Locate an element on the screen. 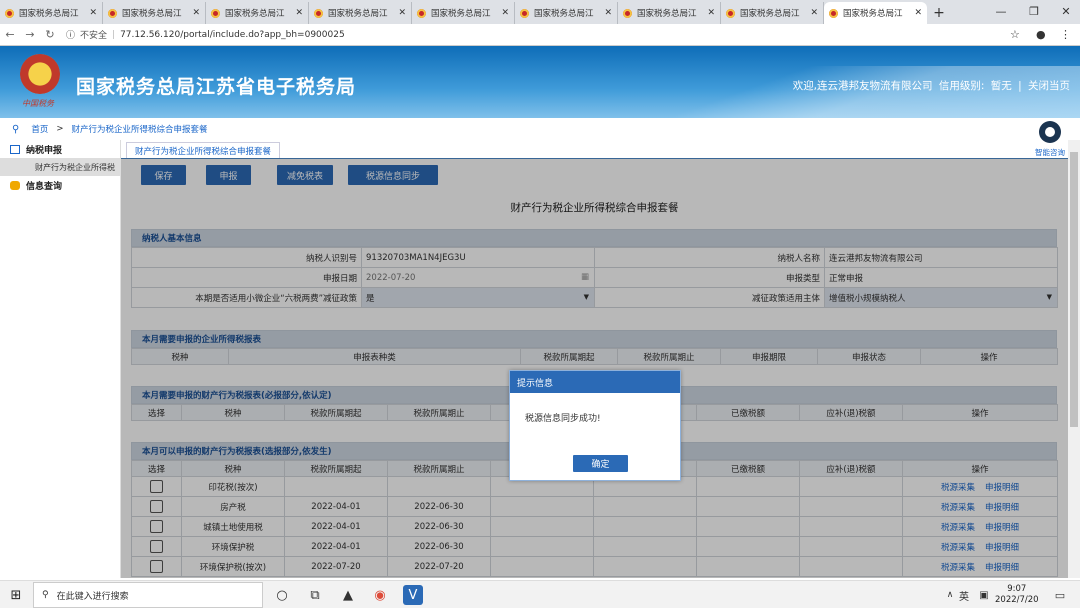  welcome-text: 欢迎,连云港邦友物流有限公司 is located at coordinates (862, 86).